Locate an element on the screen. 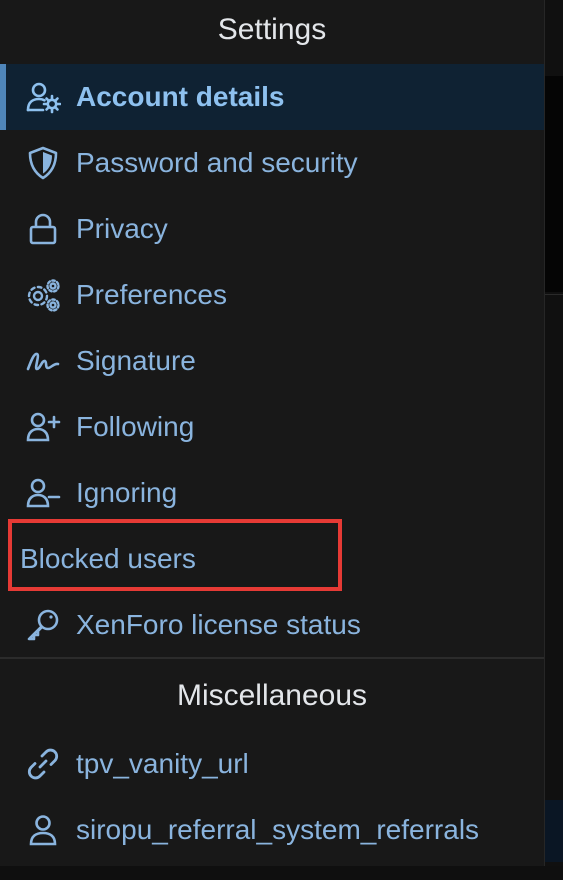  signature-icon is located at coordinates (43, 361).